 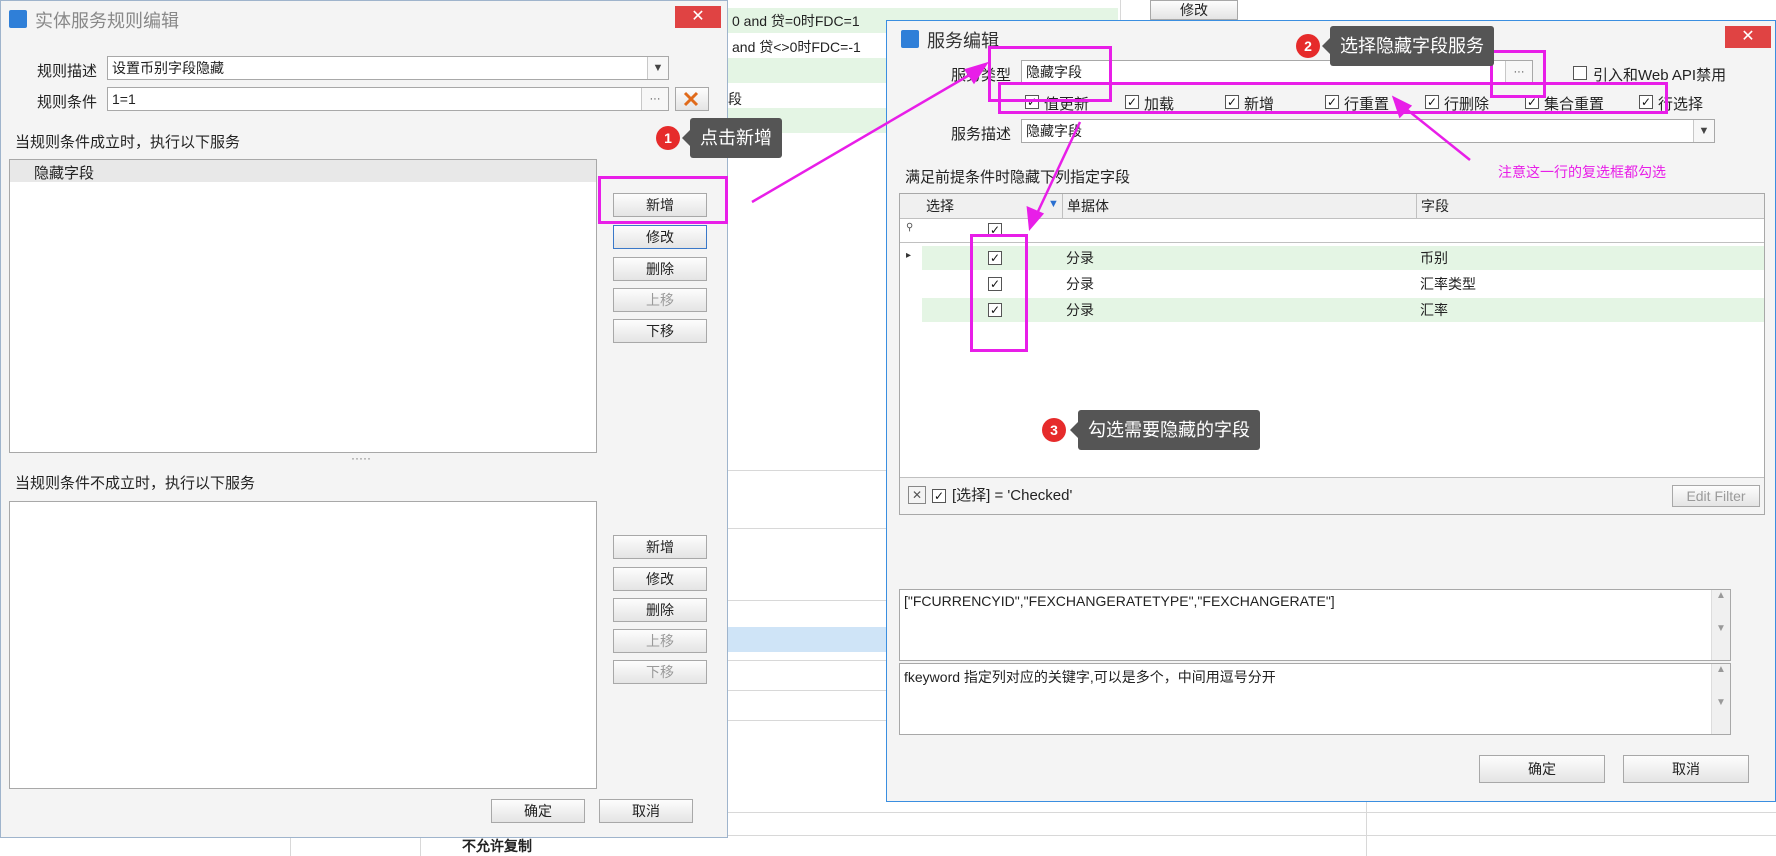 I want to click on step-3-badge: 3, so click(x=1054, y=430).